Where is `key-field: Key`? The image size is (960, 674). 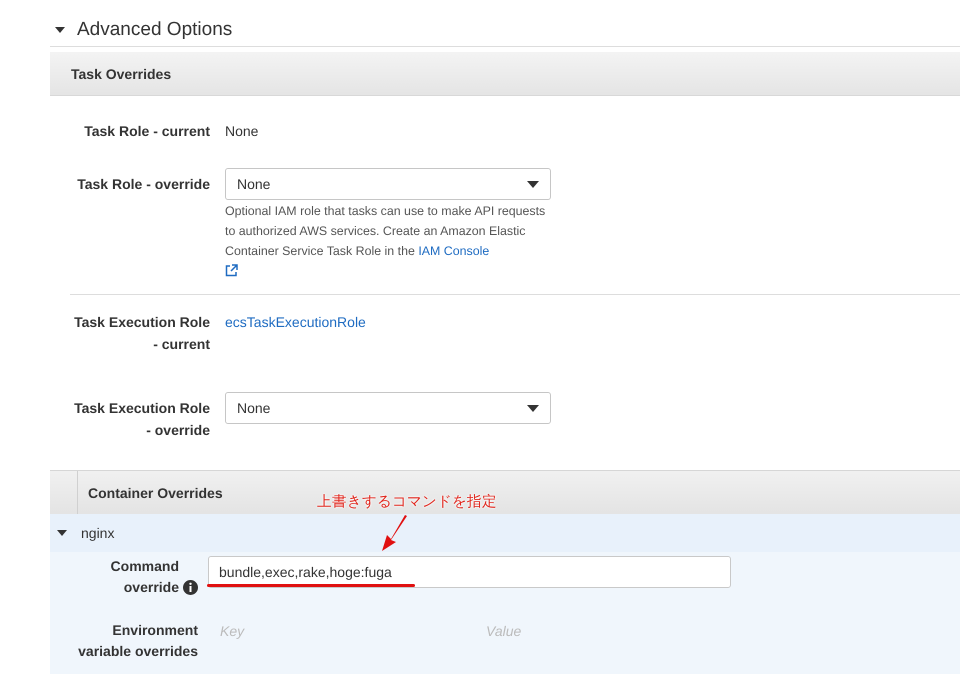 key-field: Key is located at coordinates (341, 631).